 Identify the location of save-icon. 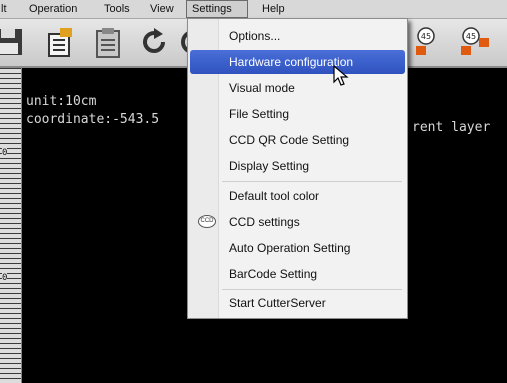
(14, 42).